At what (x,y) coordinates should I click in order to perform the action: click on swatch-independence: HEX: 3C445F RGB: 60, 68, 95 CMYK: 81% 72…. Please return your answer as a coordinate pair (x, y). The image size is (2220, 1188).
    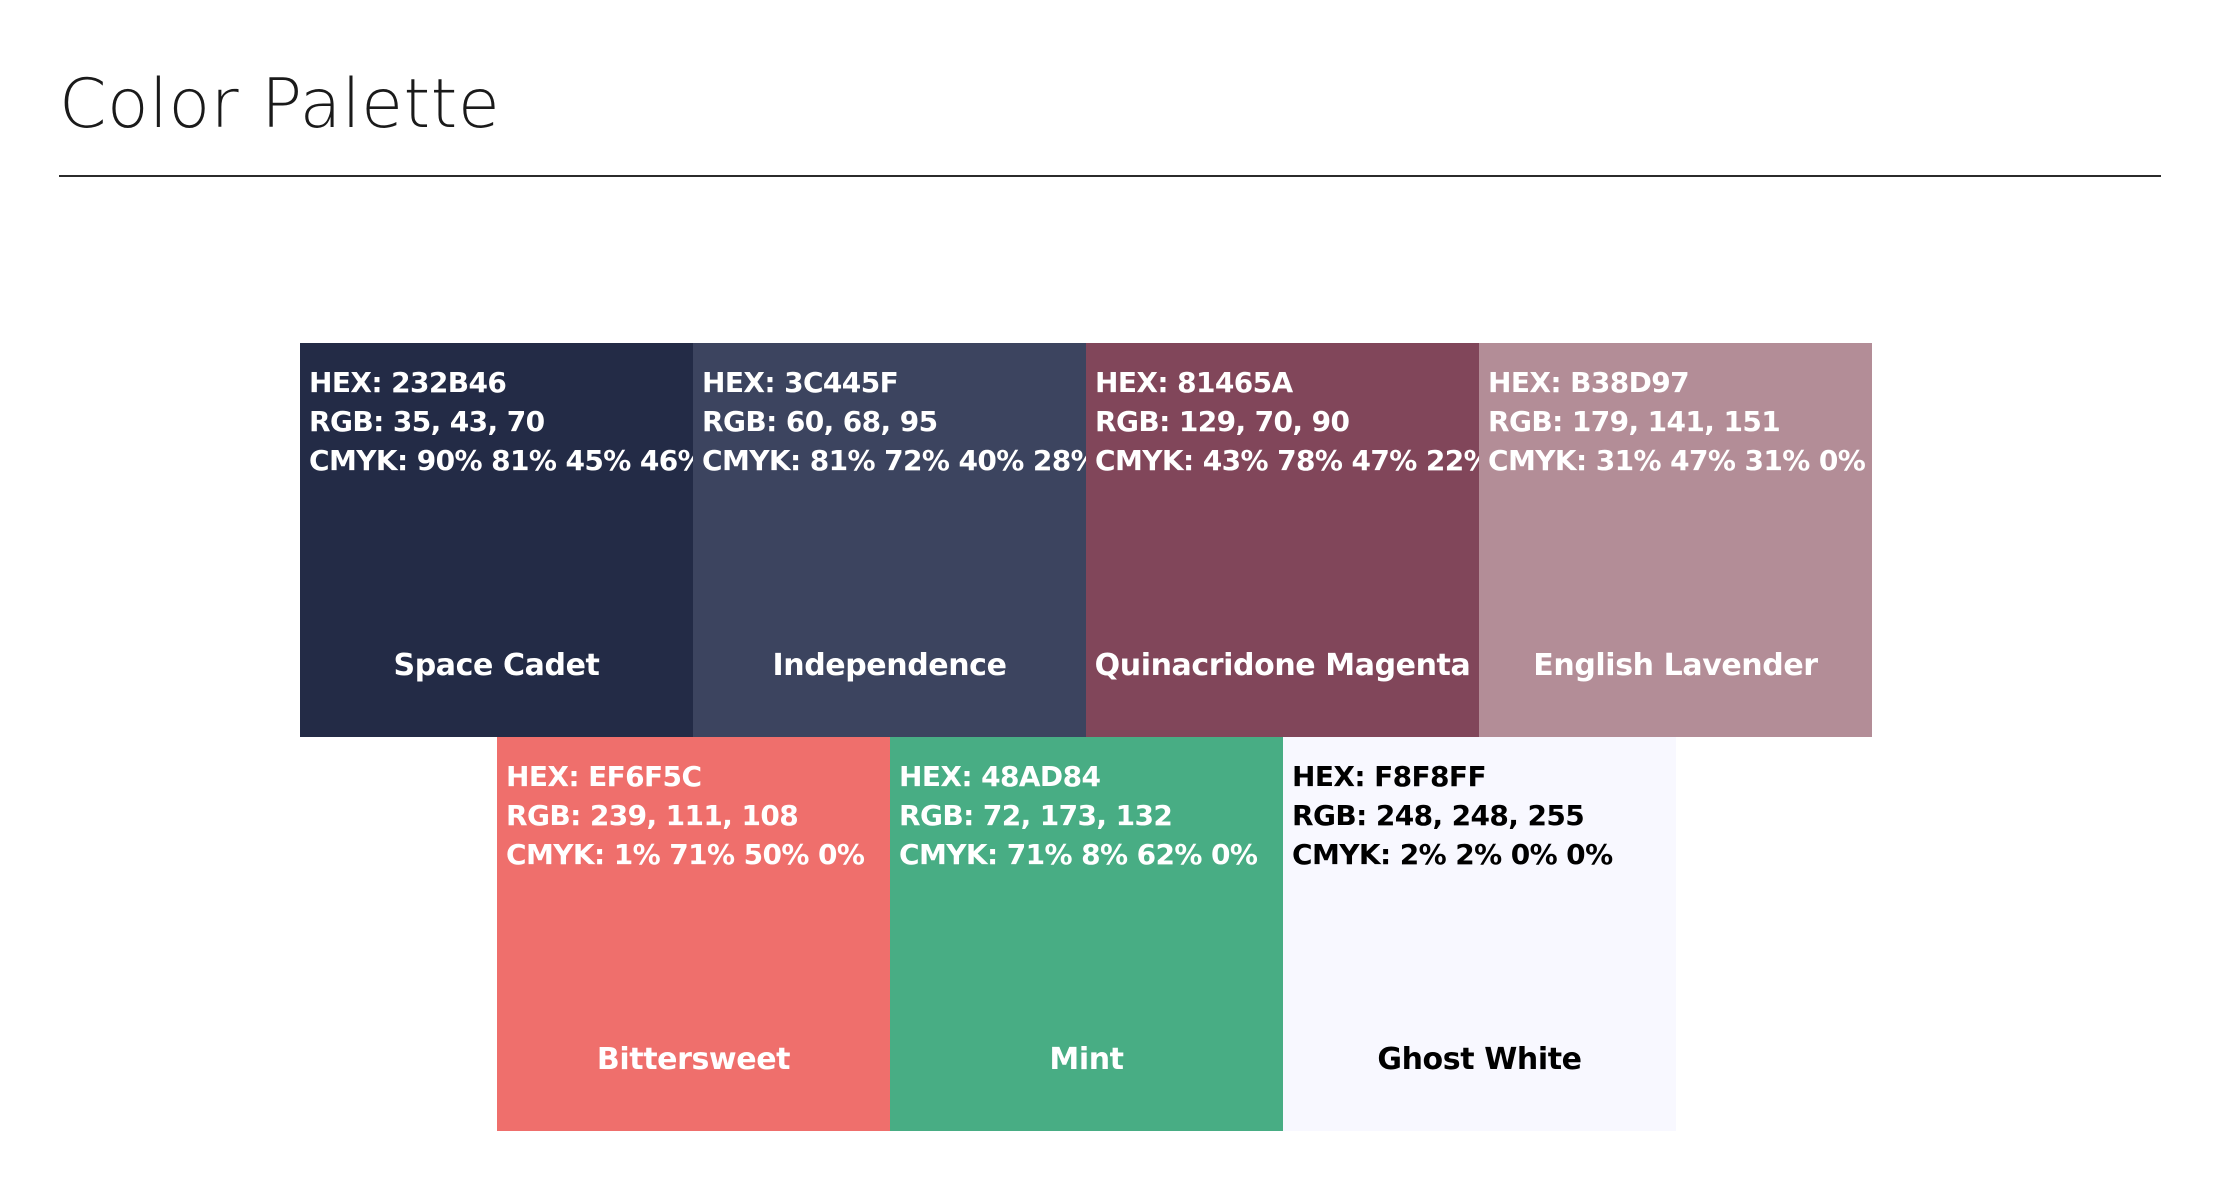
    Looking at the image, I should click on (889, 540).